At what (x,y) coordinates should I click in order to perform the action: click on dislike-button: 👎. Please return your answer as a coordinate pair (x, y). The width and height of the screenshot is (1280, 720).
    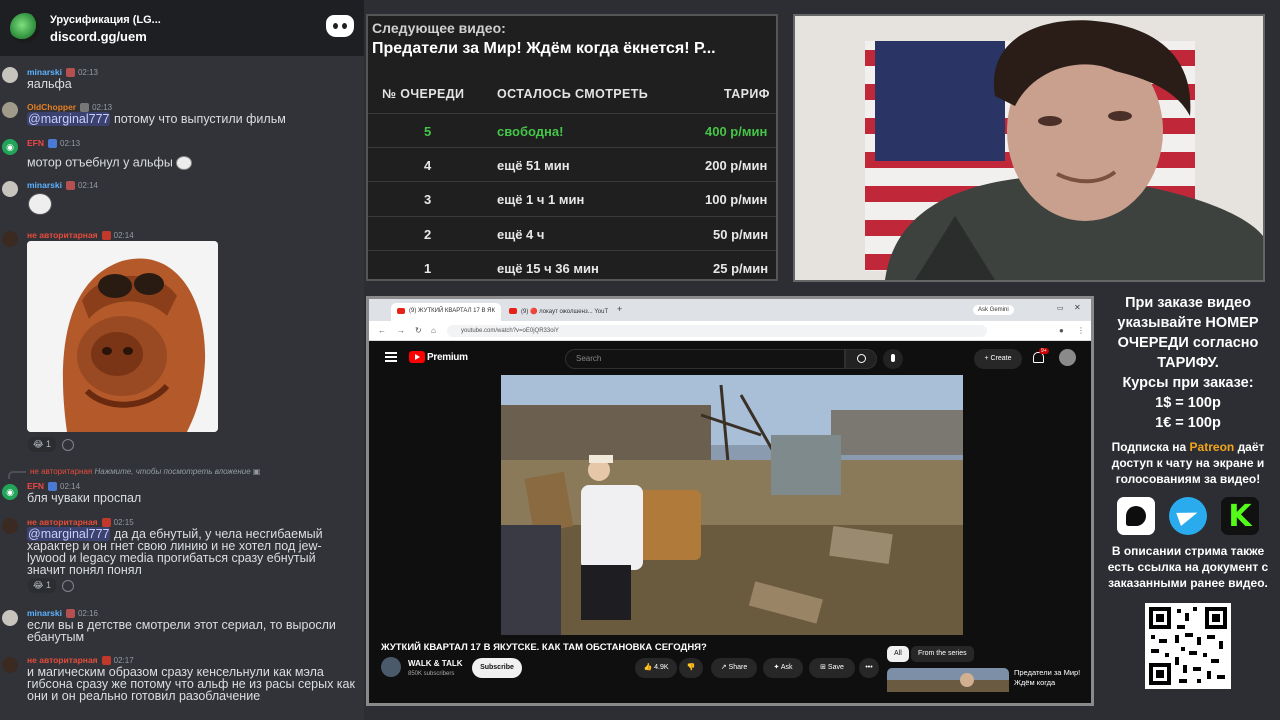
    Looking at the image, I should click on (691, 668).